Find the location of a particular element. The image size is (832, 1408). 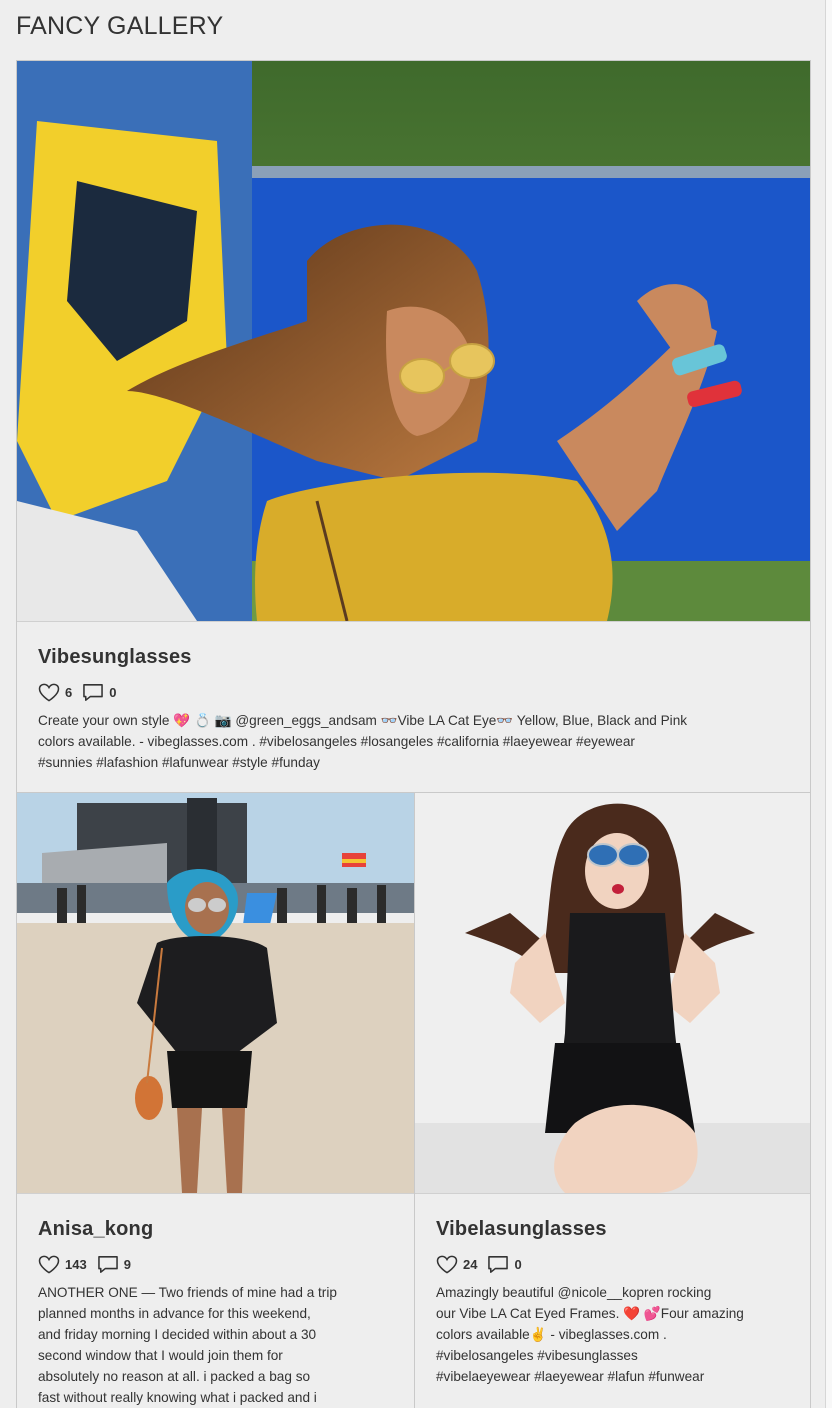

post-stats: 6 0 is located at coordinates (413, 692).